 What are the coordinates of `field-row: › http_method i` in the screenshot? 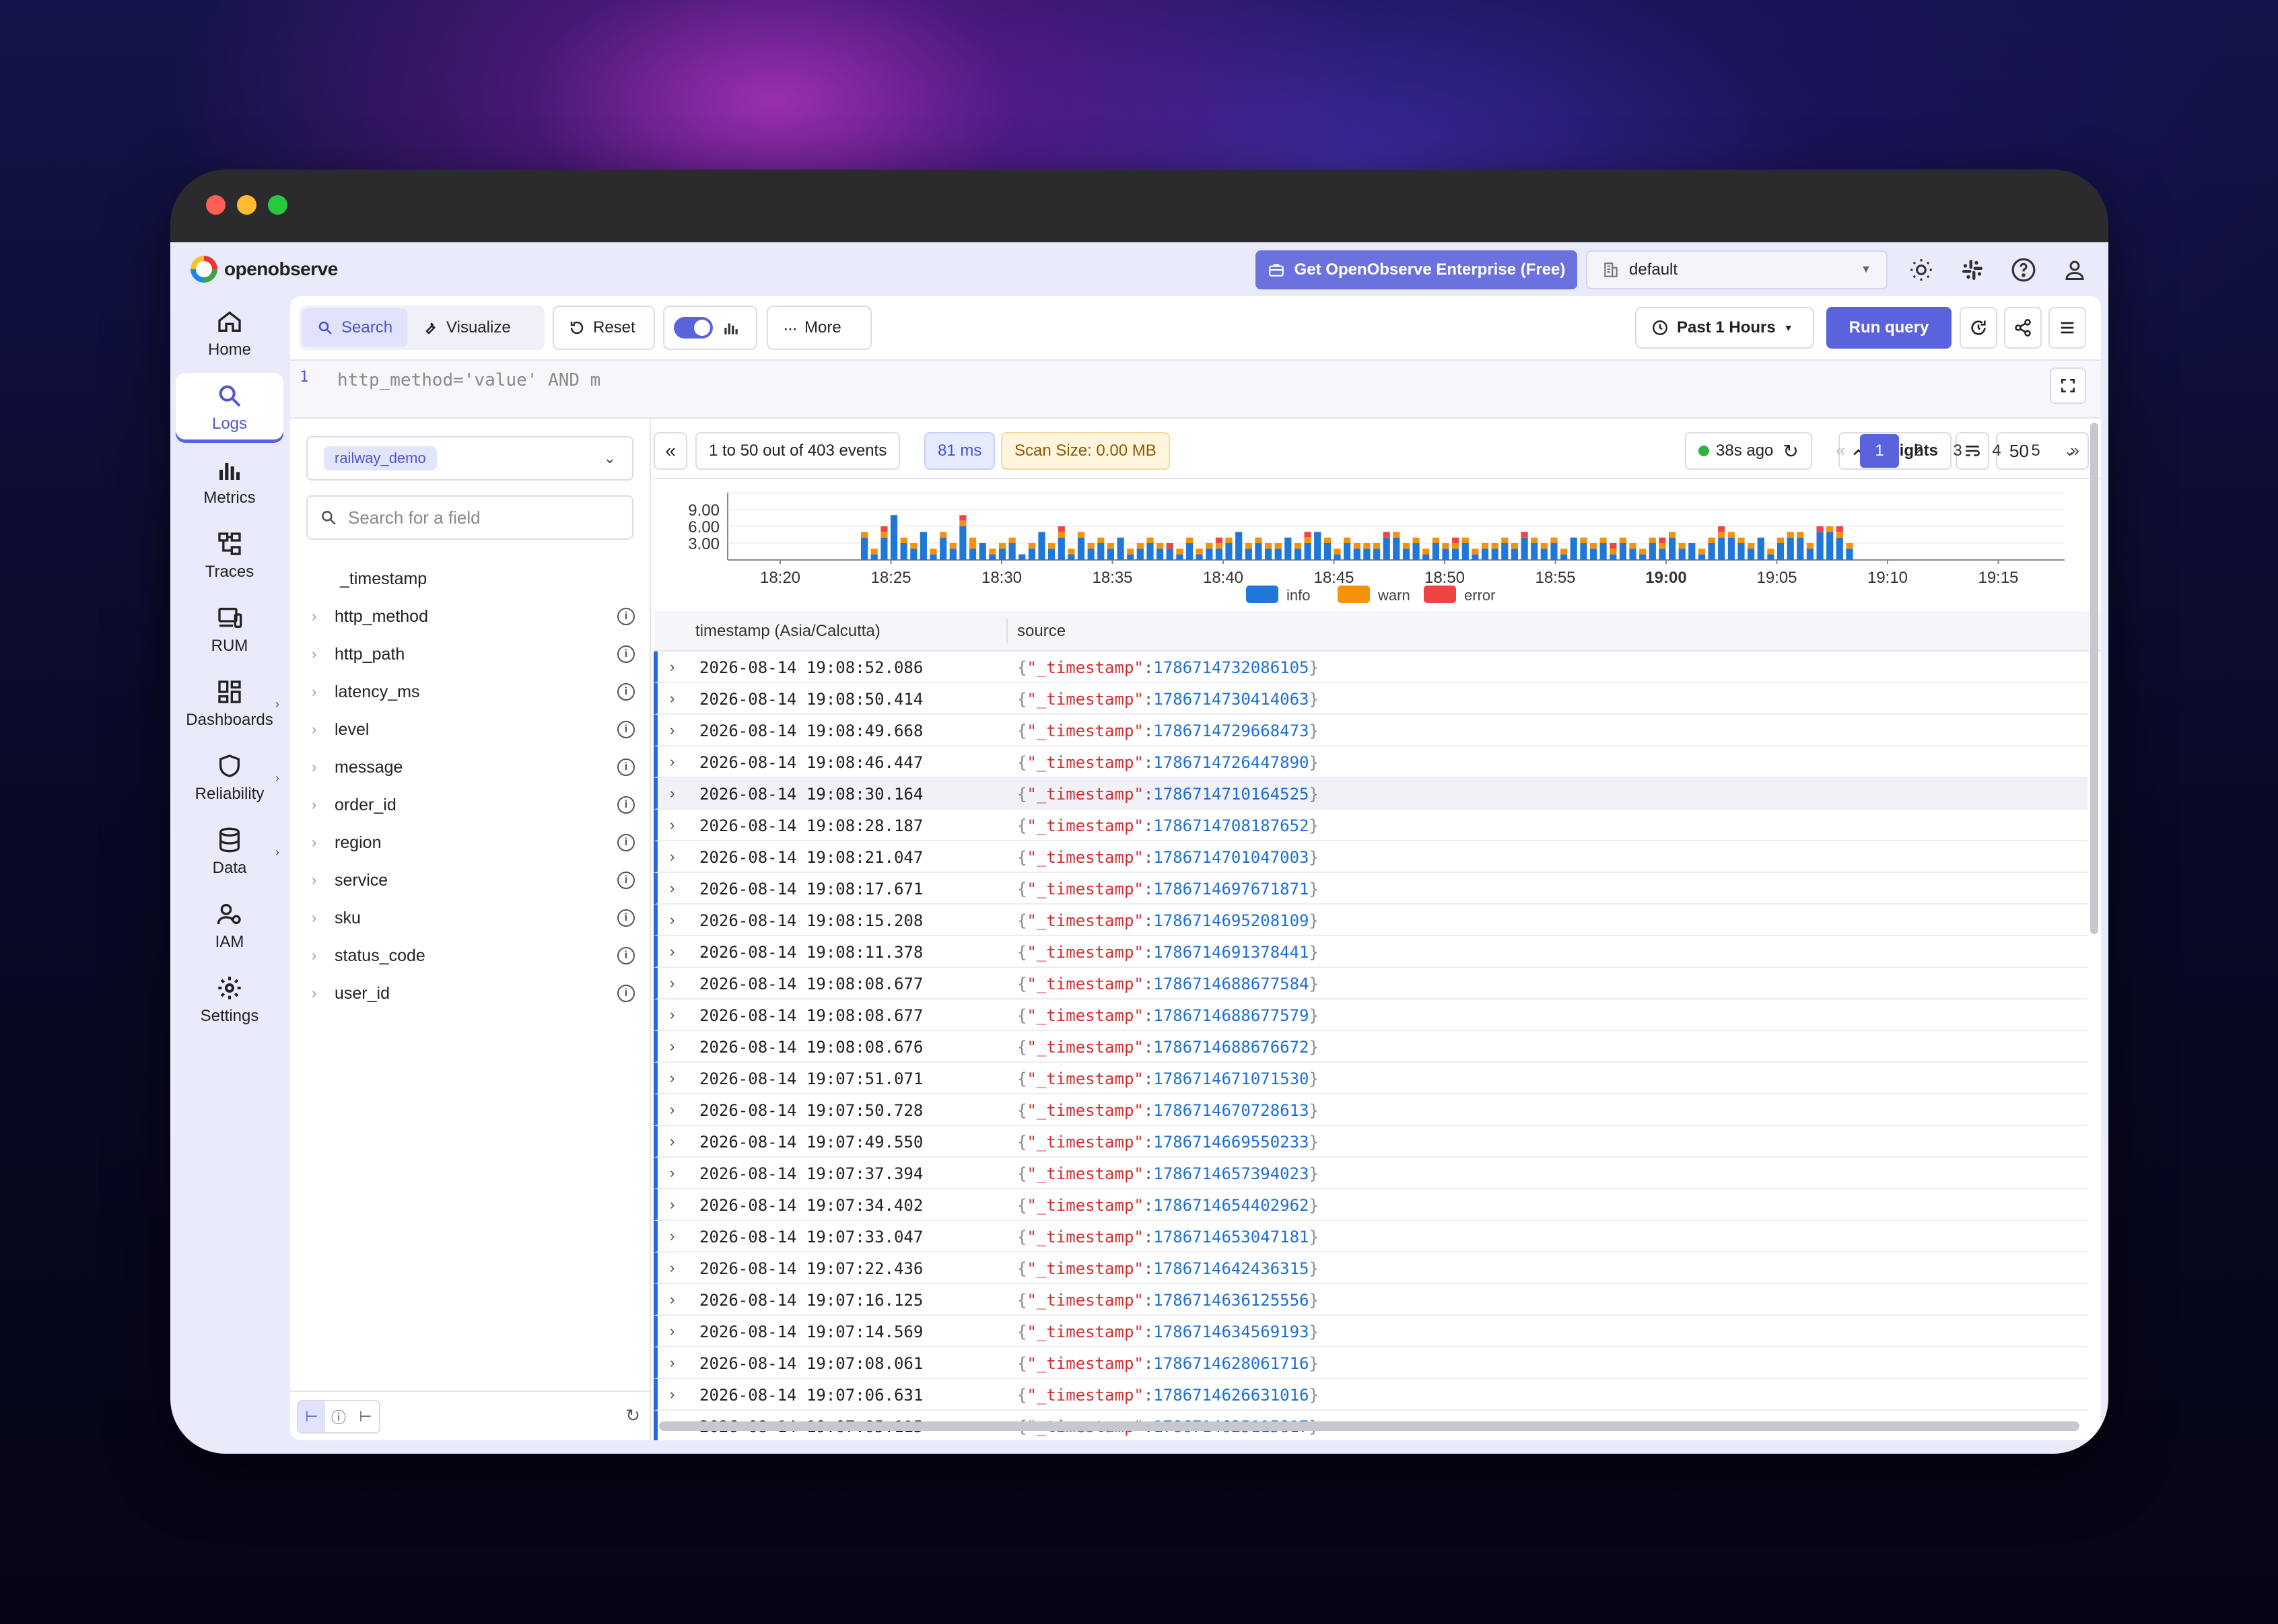 It's located at (470, 616).